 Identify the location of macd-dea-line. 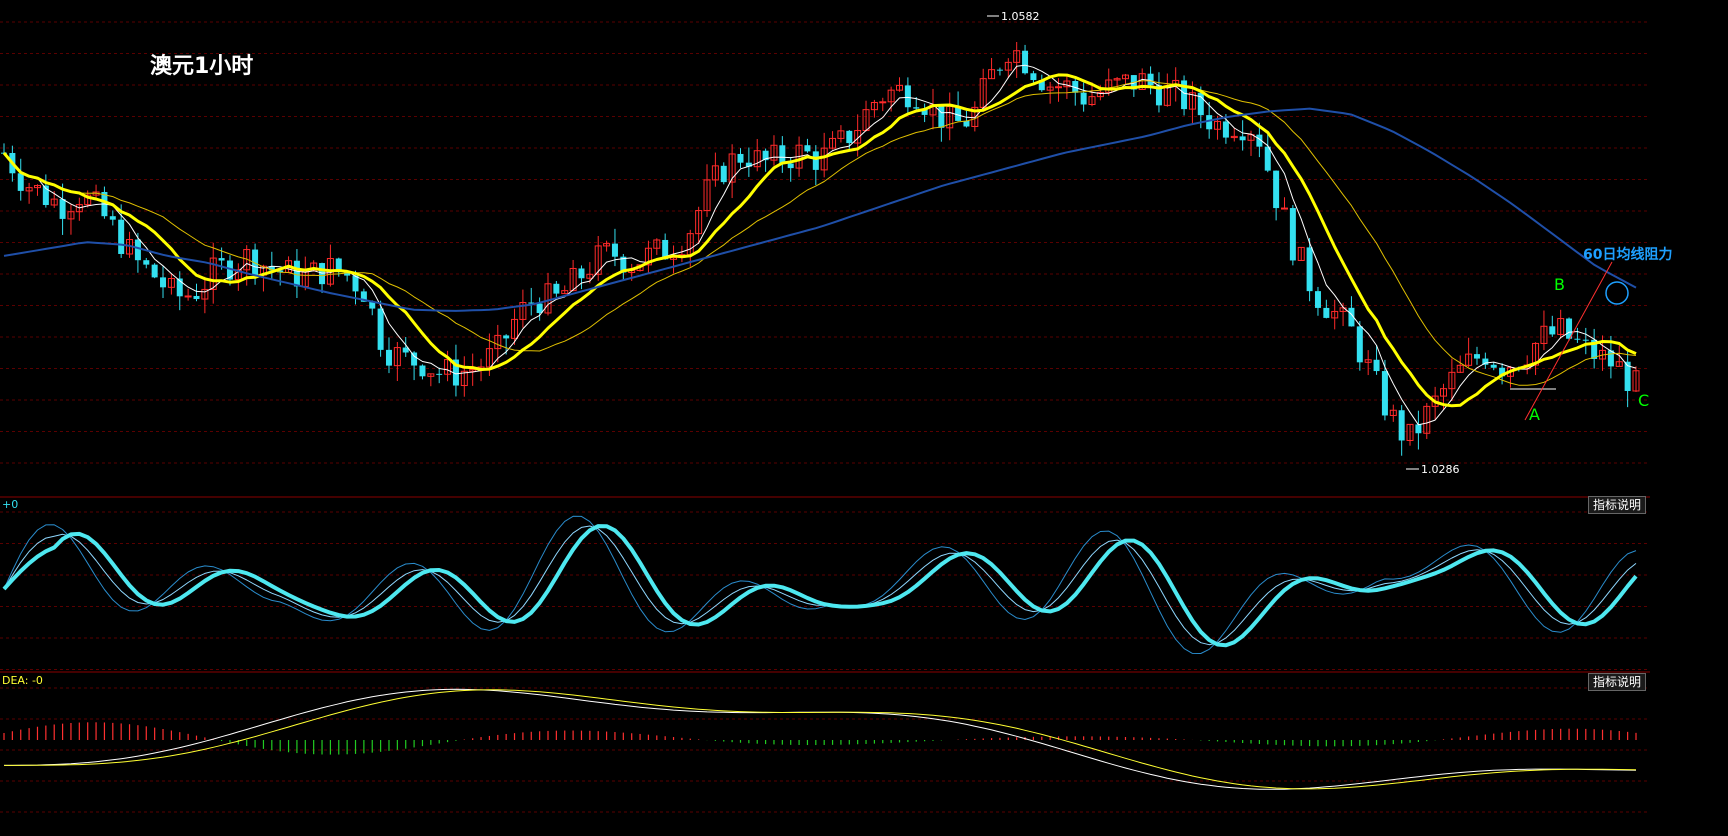
(820, 739).